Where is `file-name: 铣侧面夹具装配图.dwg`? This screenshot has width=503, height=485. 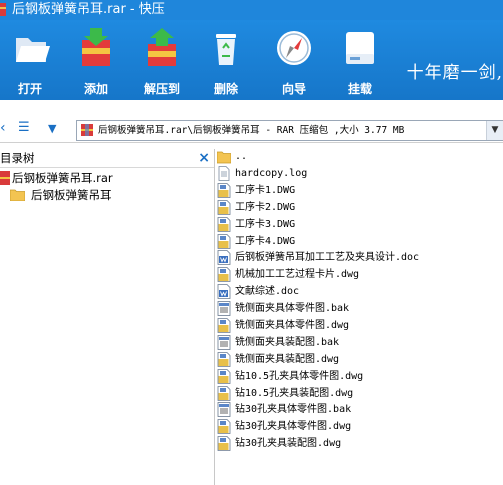 file-name: 铣侧面夹具装配图.dwg is located at coordinates (287, 359).